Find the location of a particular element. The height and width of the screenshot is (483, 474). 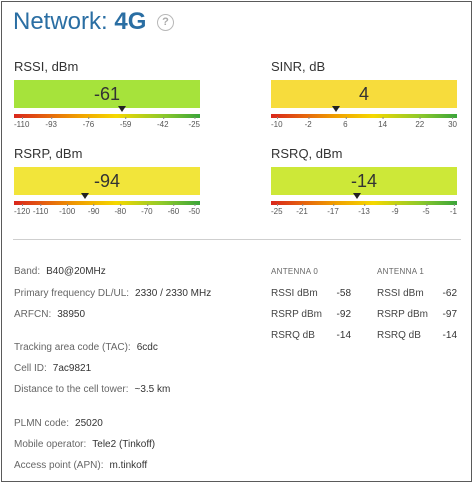

sinr-scale-bar is located at coordinates (364, 112).